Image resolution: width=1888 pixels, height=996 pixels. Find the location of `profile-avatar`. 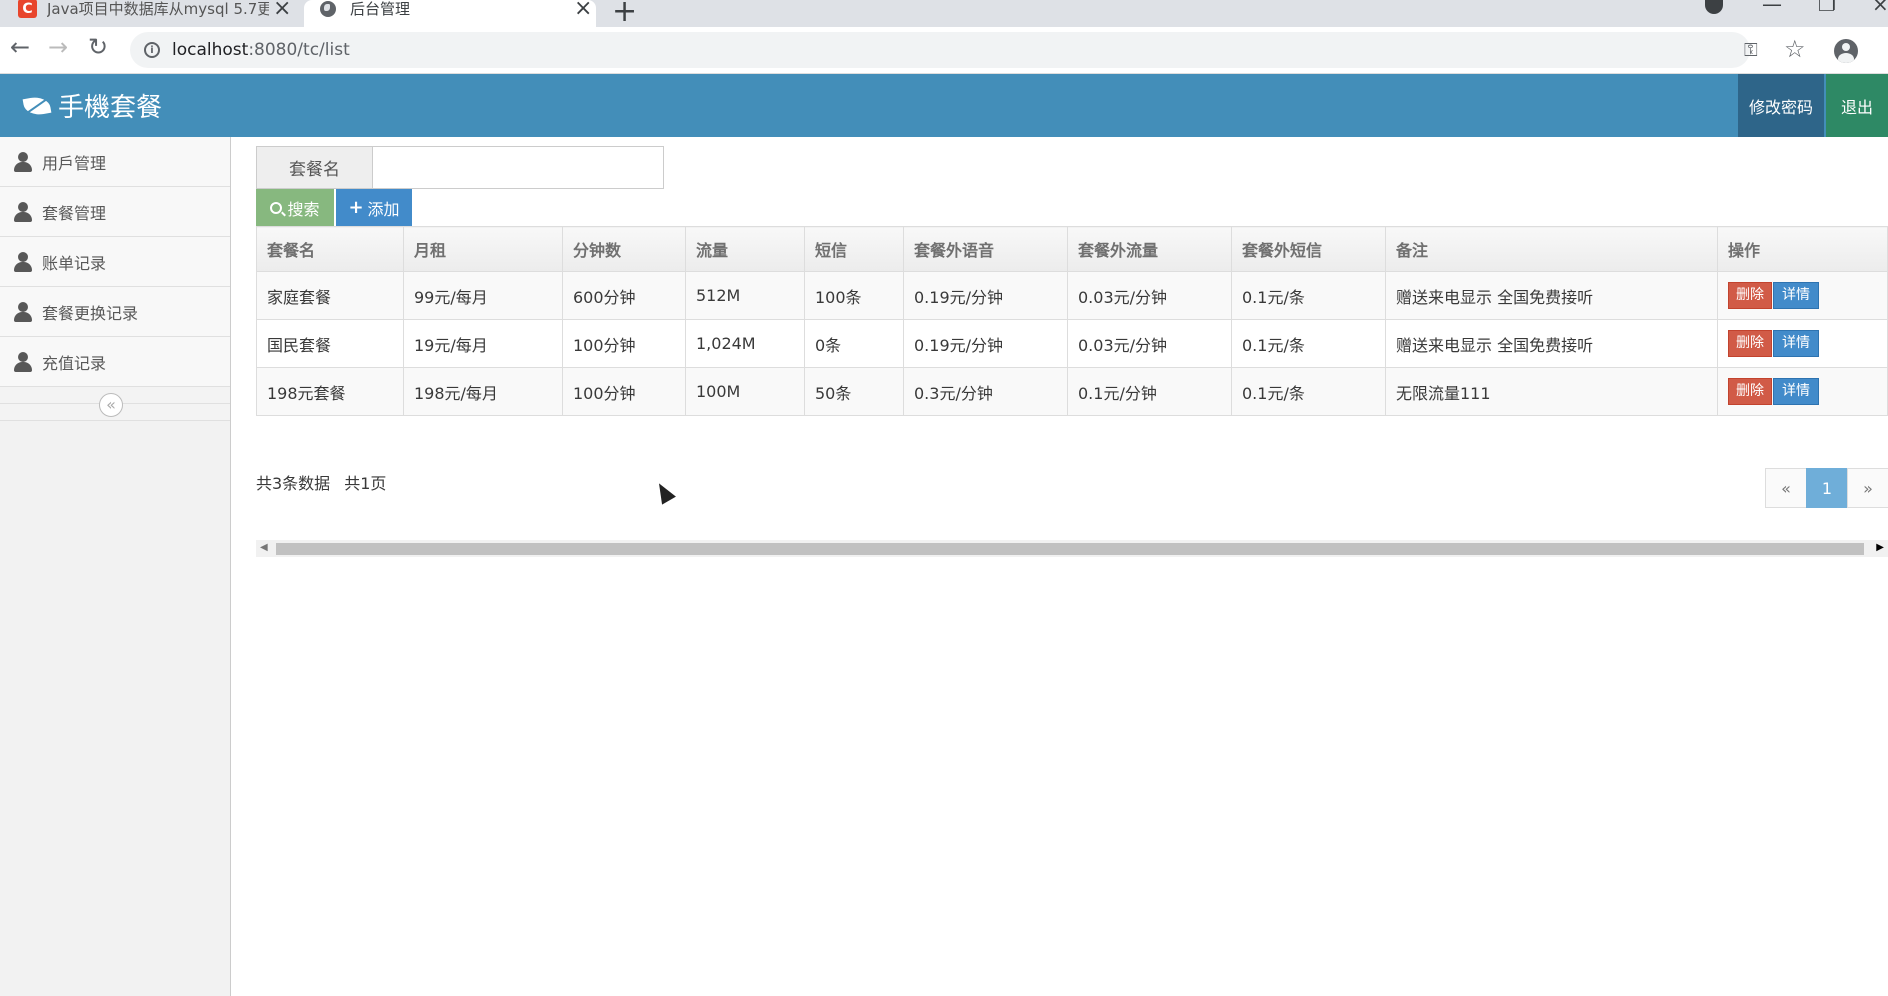

profile-avatar is located at coordinates (1846, 51).